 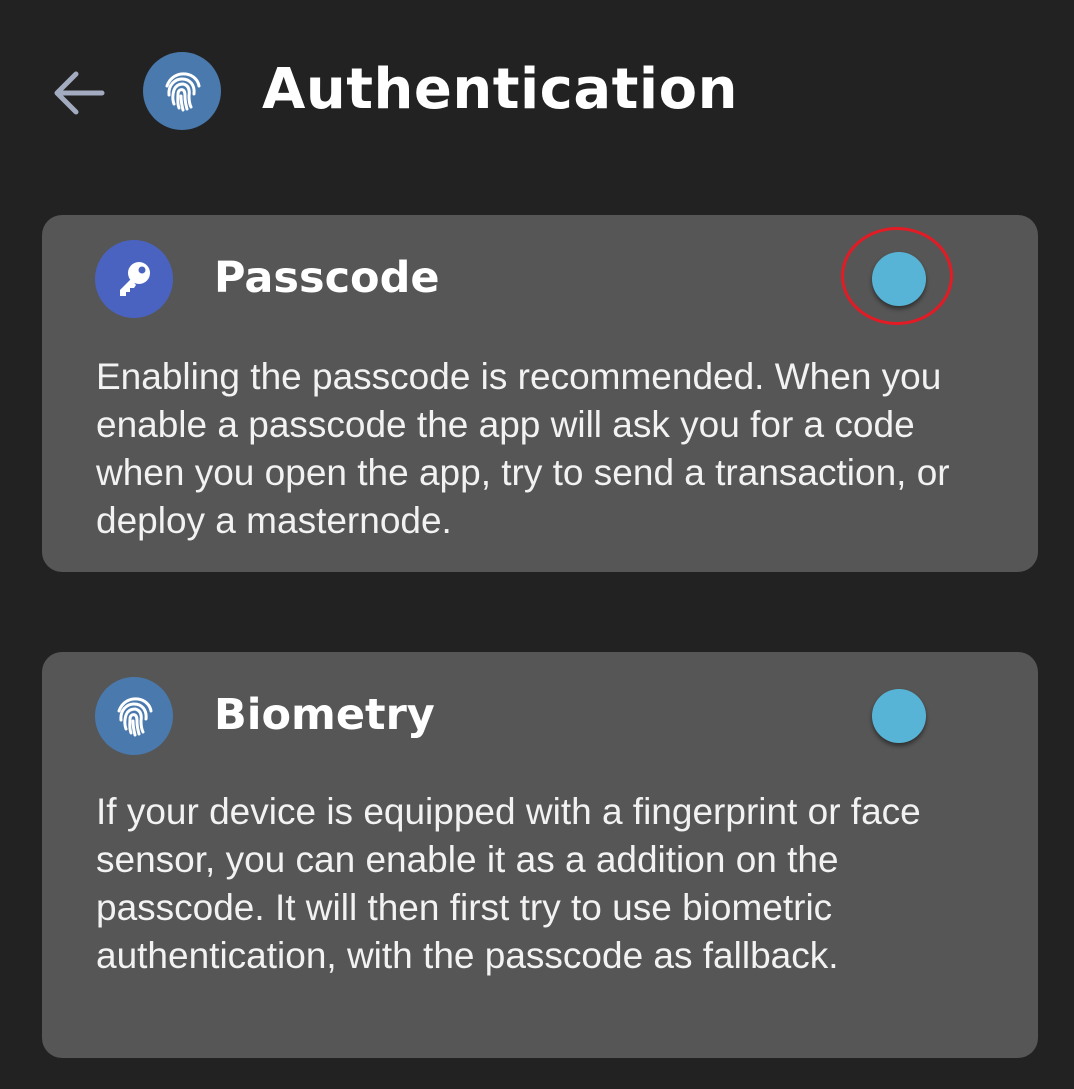 I want to click on back-button, so click(x=79, y=93).